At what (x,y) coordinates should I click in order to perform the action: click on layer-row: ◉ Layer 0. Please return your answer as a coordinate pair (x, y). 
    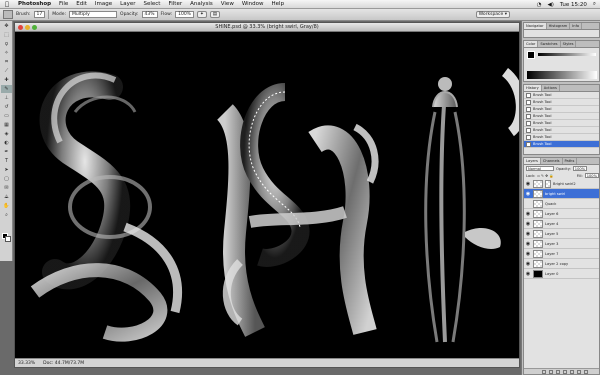
    Looking at the image, I should click on (561, 274).